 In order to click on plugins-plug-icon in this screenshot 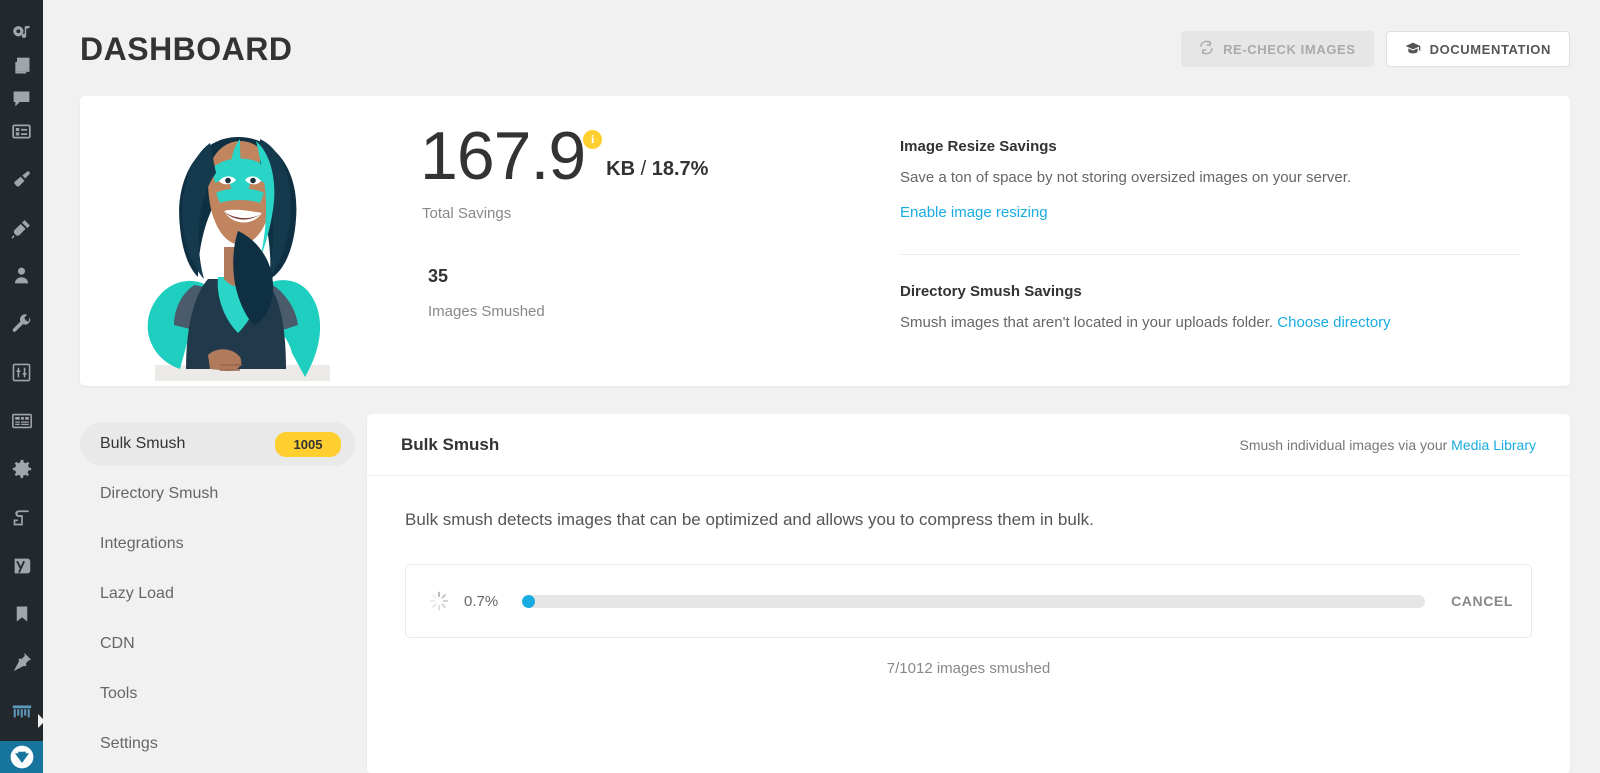, I will do `click(21, 227)`.